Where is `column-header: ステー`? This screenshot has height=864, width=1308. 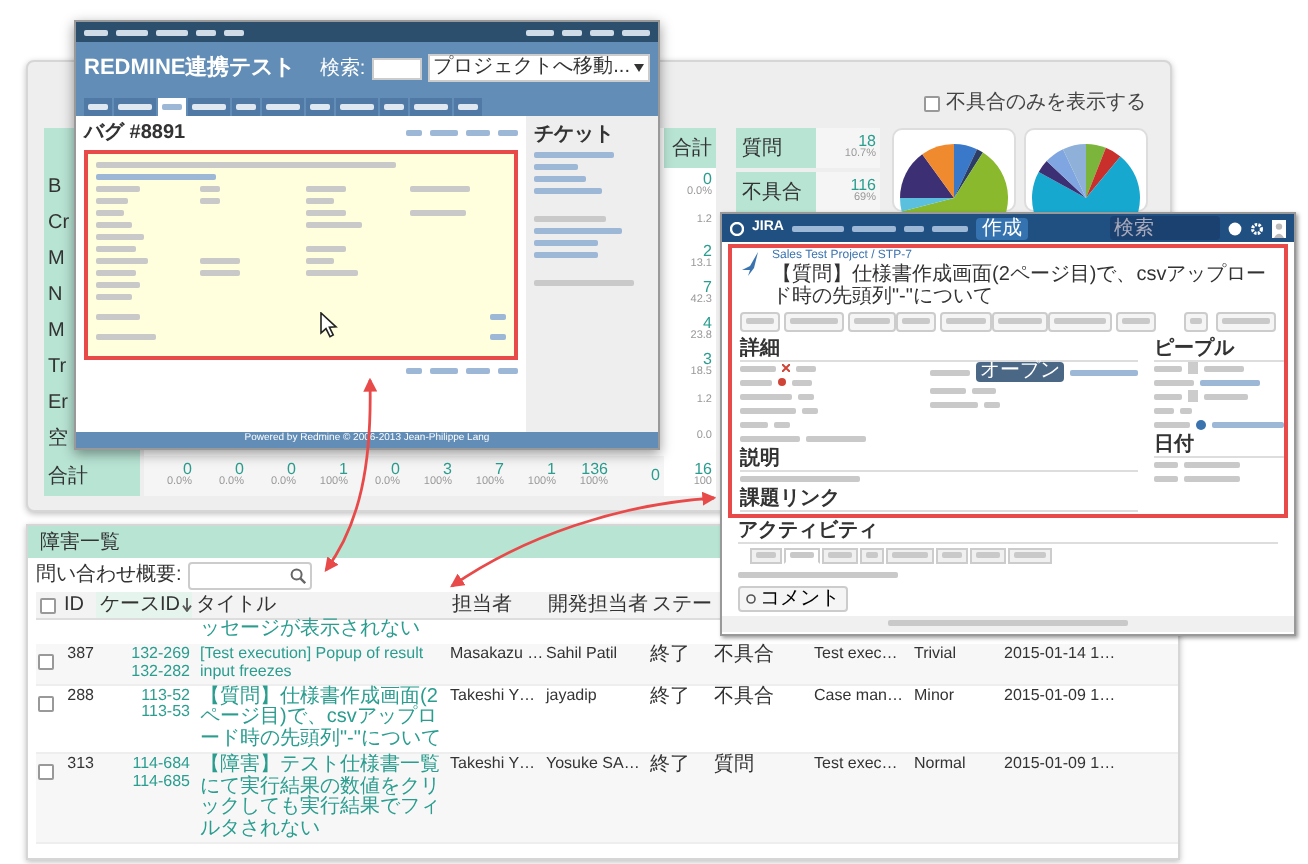 column-header: ステー is located at coordinates (680, 606).